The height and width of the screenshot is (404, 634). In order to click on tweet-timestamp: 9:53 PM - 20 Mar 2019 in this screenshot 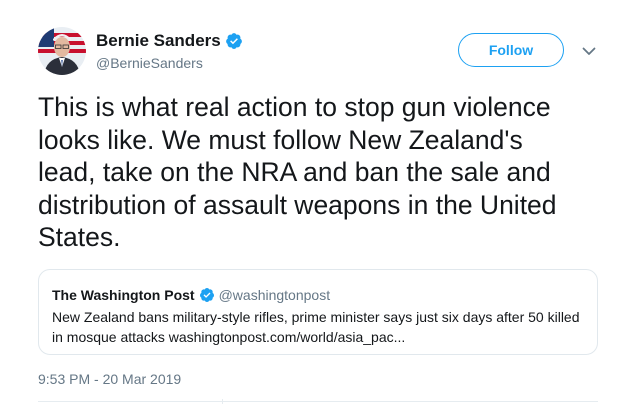, I will do `click(109, 379)`.